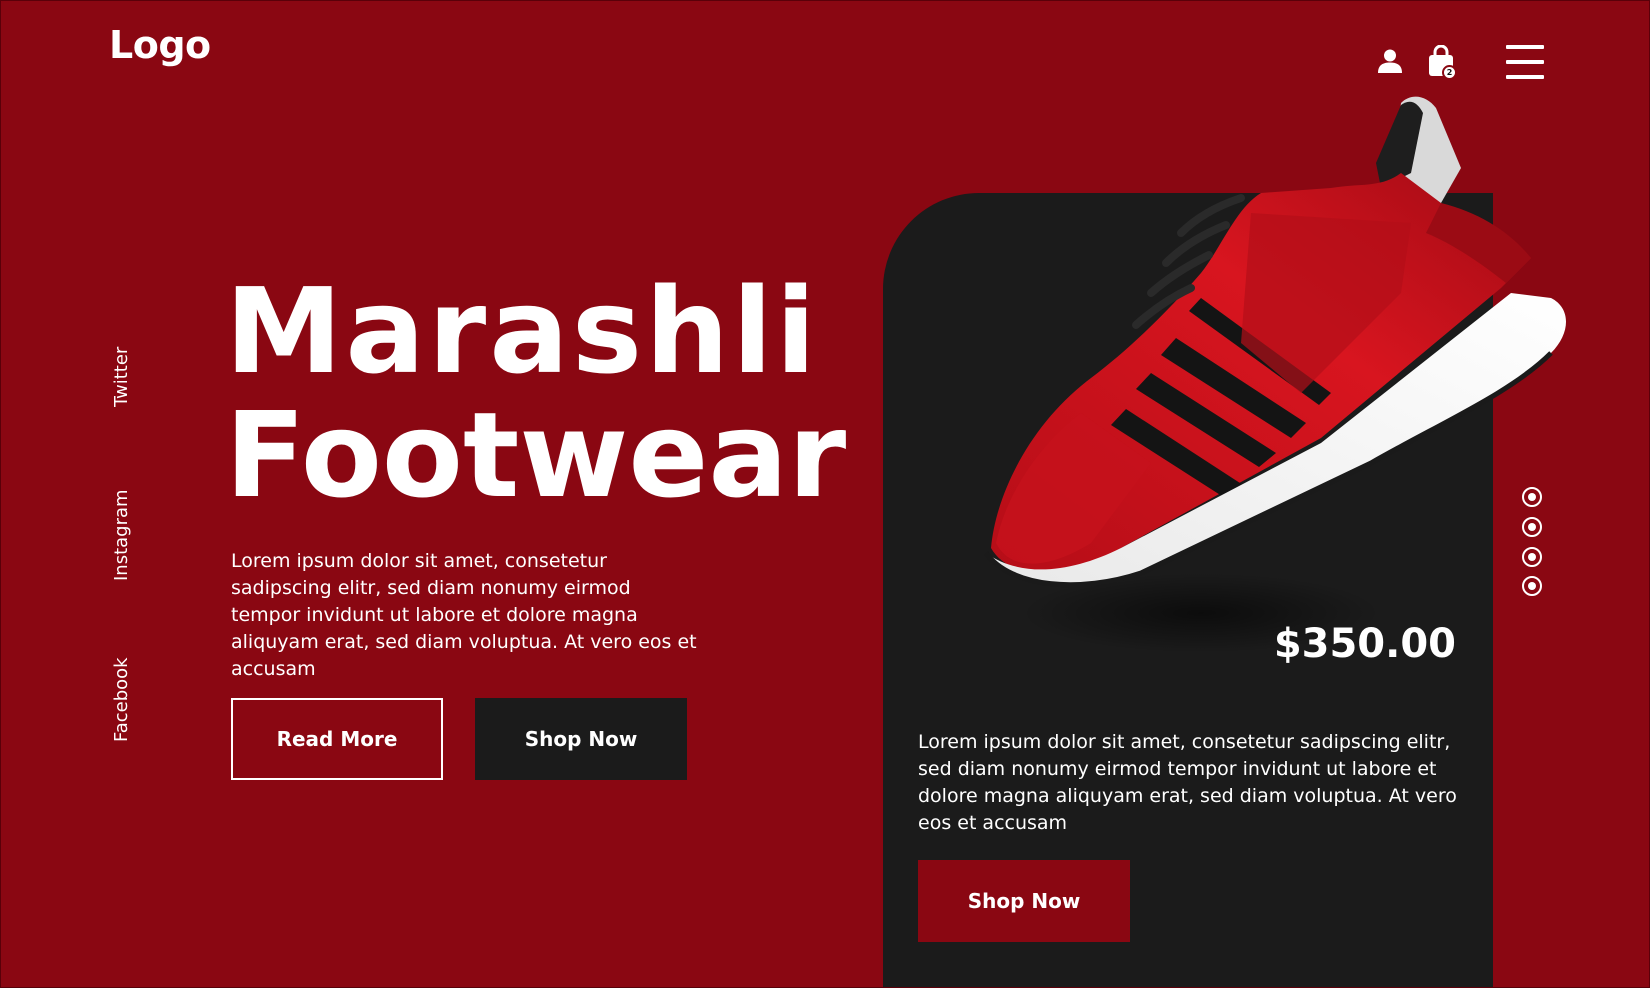  I want to click on product-price: $350.00, so click(1364, 644).